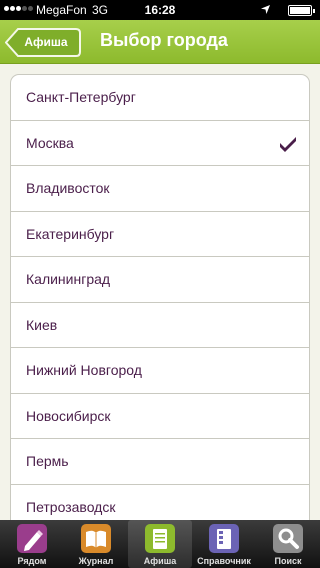 Image resolution: width=320 pixels, height=568 pixels. What do you see at coordinates (288, 538) in the screenshot?
I see `search-icon` at bounding box center [288, 538].